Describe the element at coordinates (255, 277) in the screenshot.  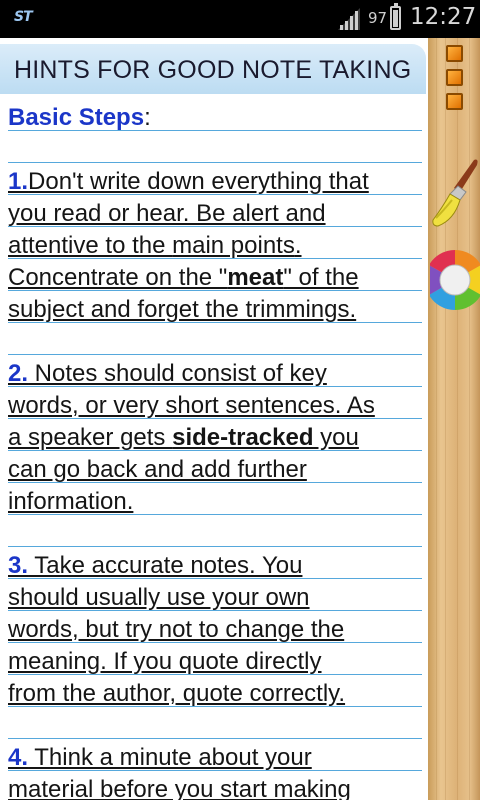
I see `emphasis-text: meat` at that location.